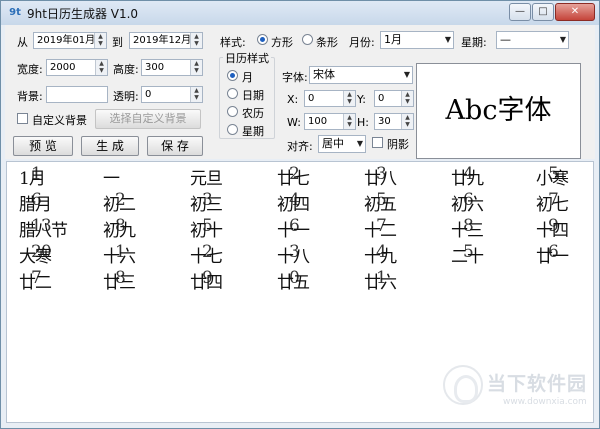 The image size is (600, 429). Describe the element at coordinates (532, 40) in the screenshot. I see `week-select: — ▼` at that location.